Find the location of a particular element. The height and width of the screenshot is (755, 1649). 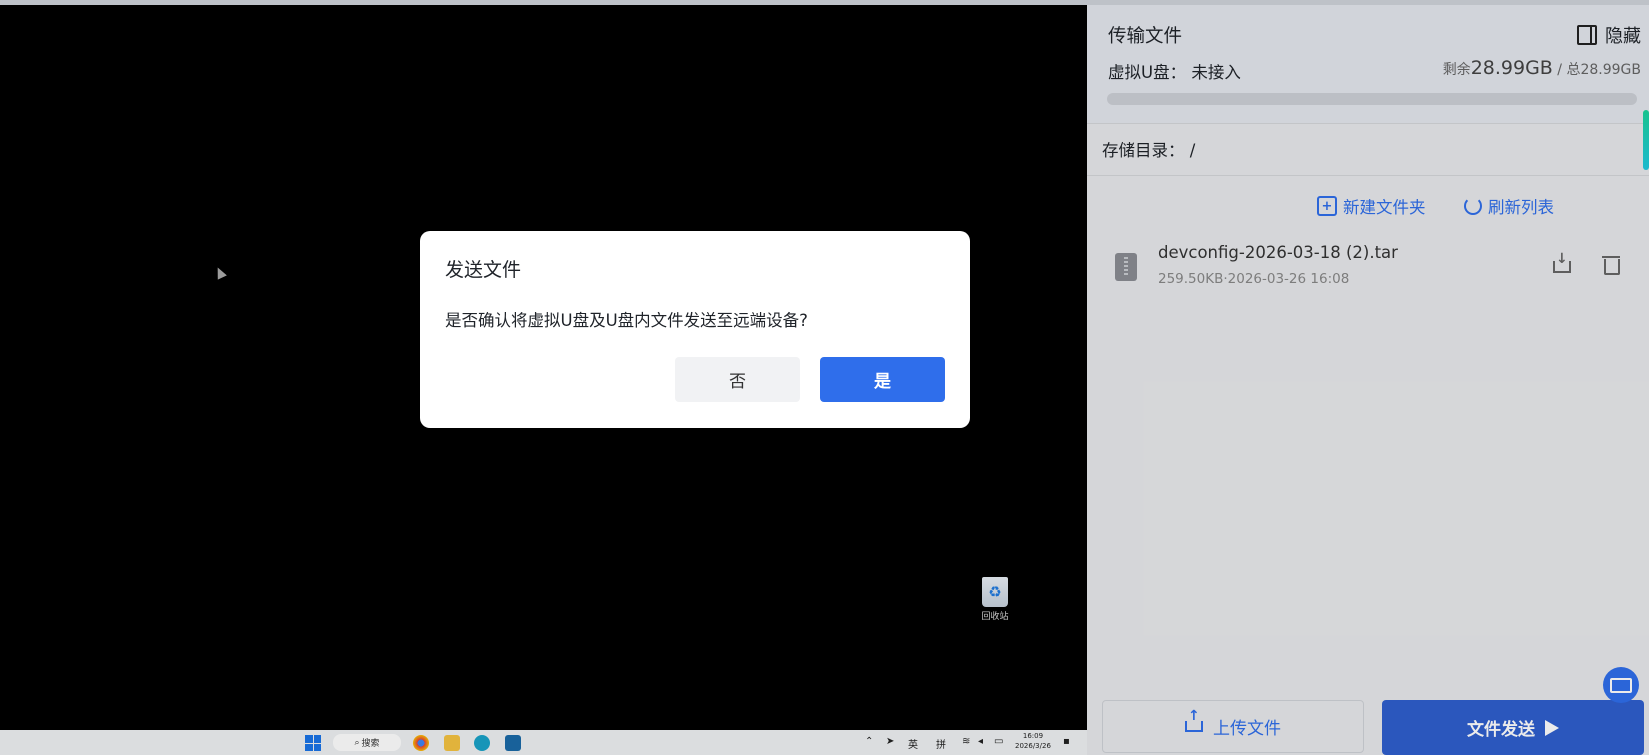

confirm-button: 是 is located at coordinates (882, 379).